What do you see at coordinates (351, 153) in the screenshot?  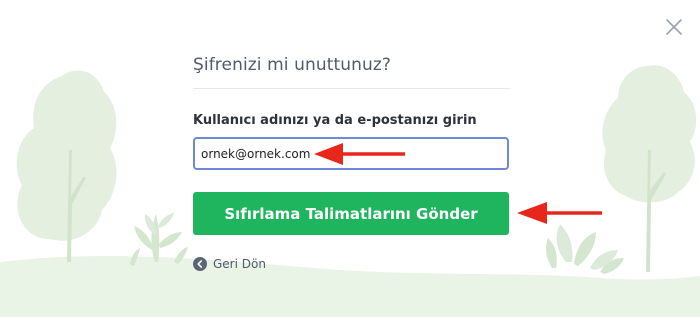 I see `username-email-input` at bounding box center [351, 153].